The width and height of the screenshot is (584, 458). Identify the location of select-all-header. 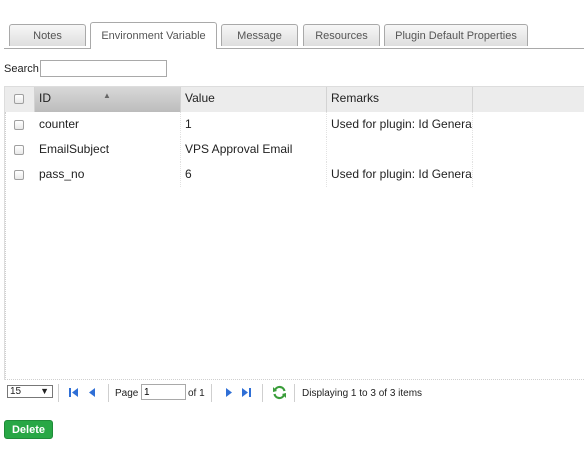
(20, 99).